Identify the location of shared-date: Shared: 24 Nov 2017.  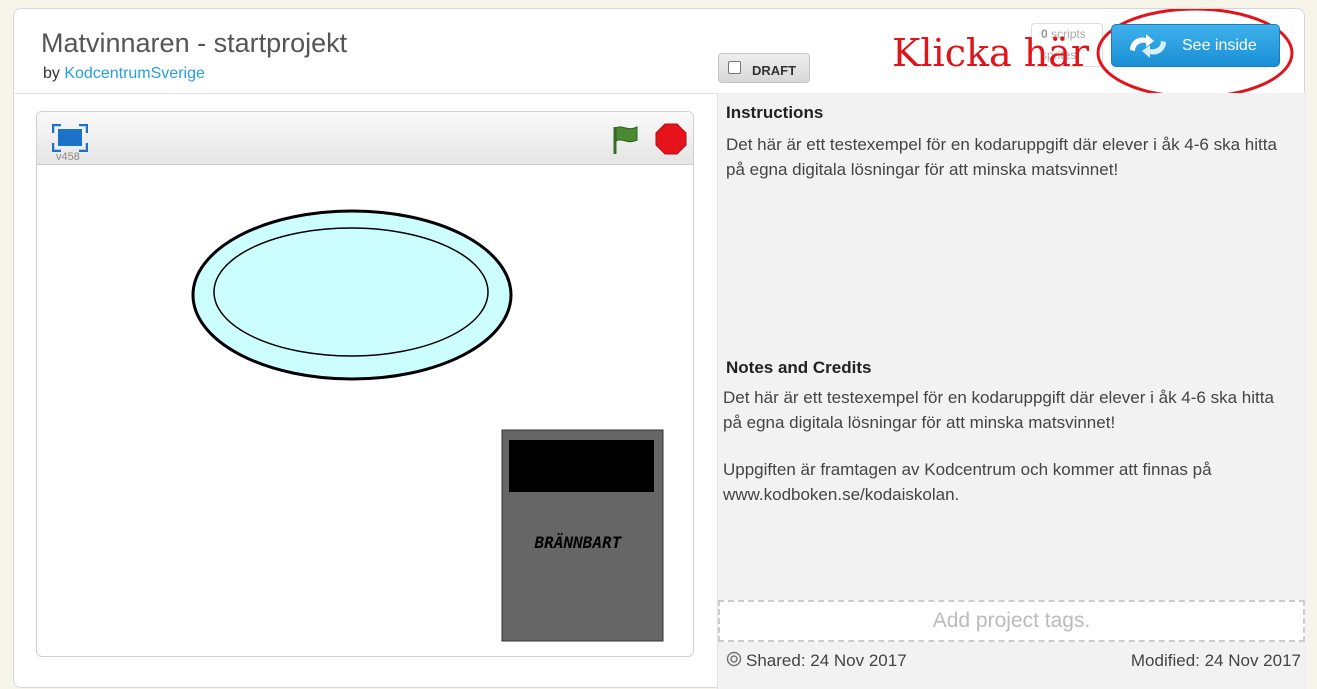
(816, 661).